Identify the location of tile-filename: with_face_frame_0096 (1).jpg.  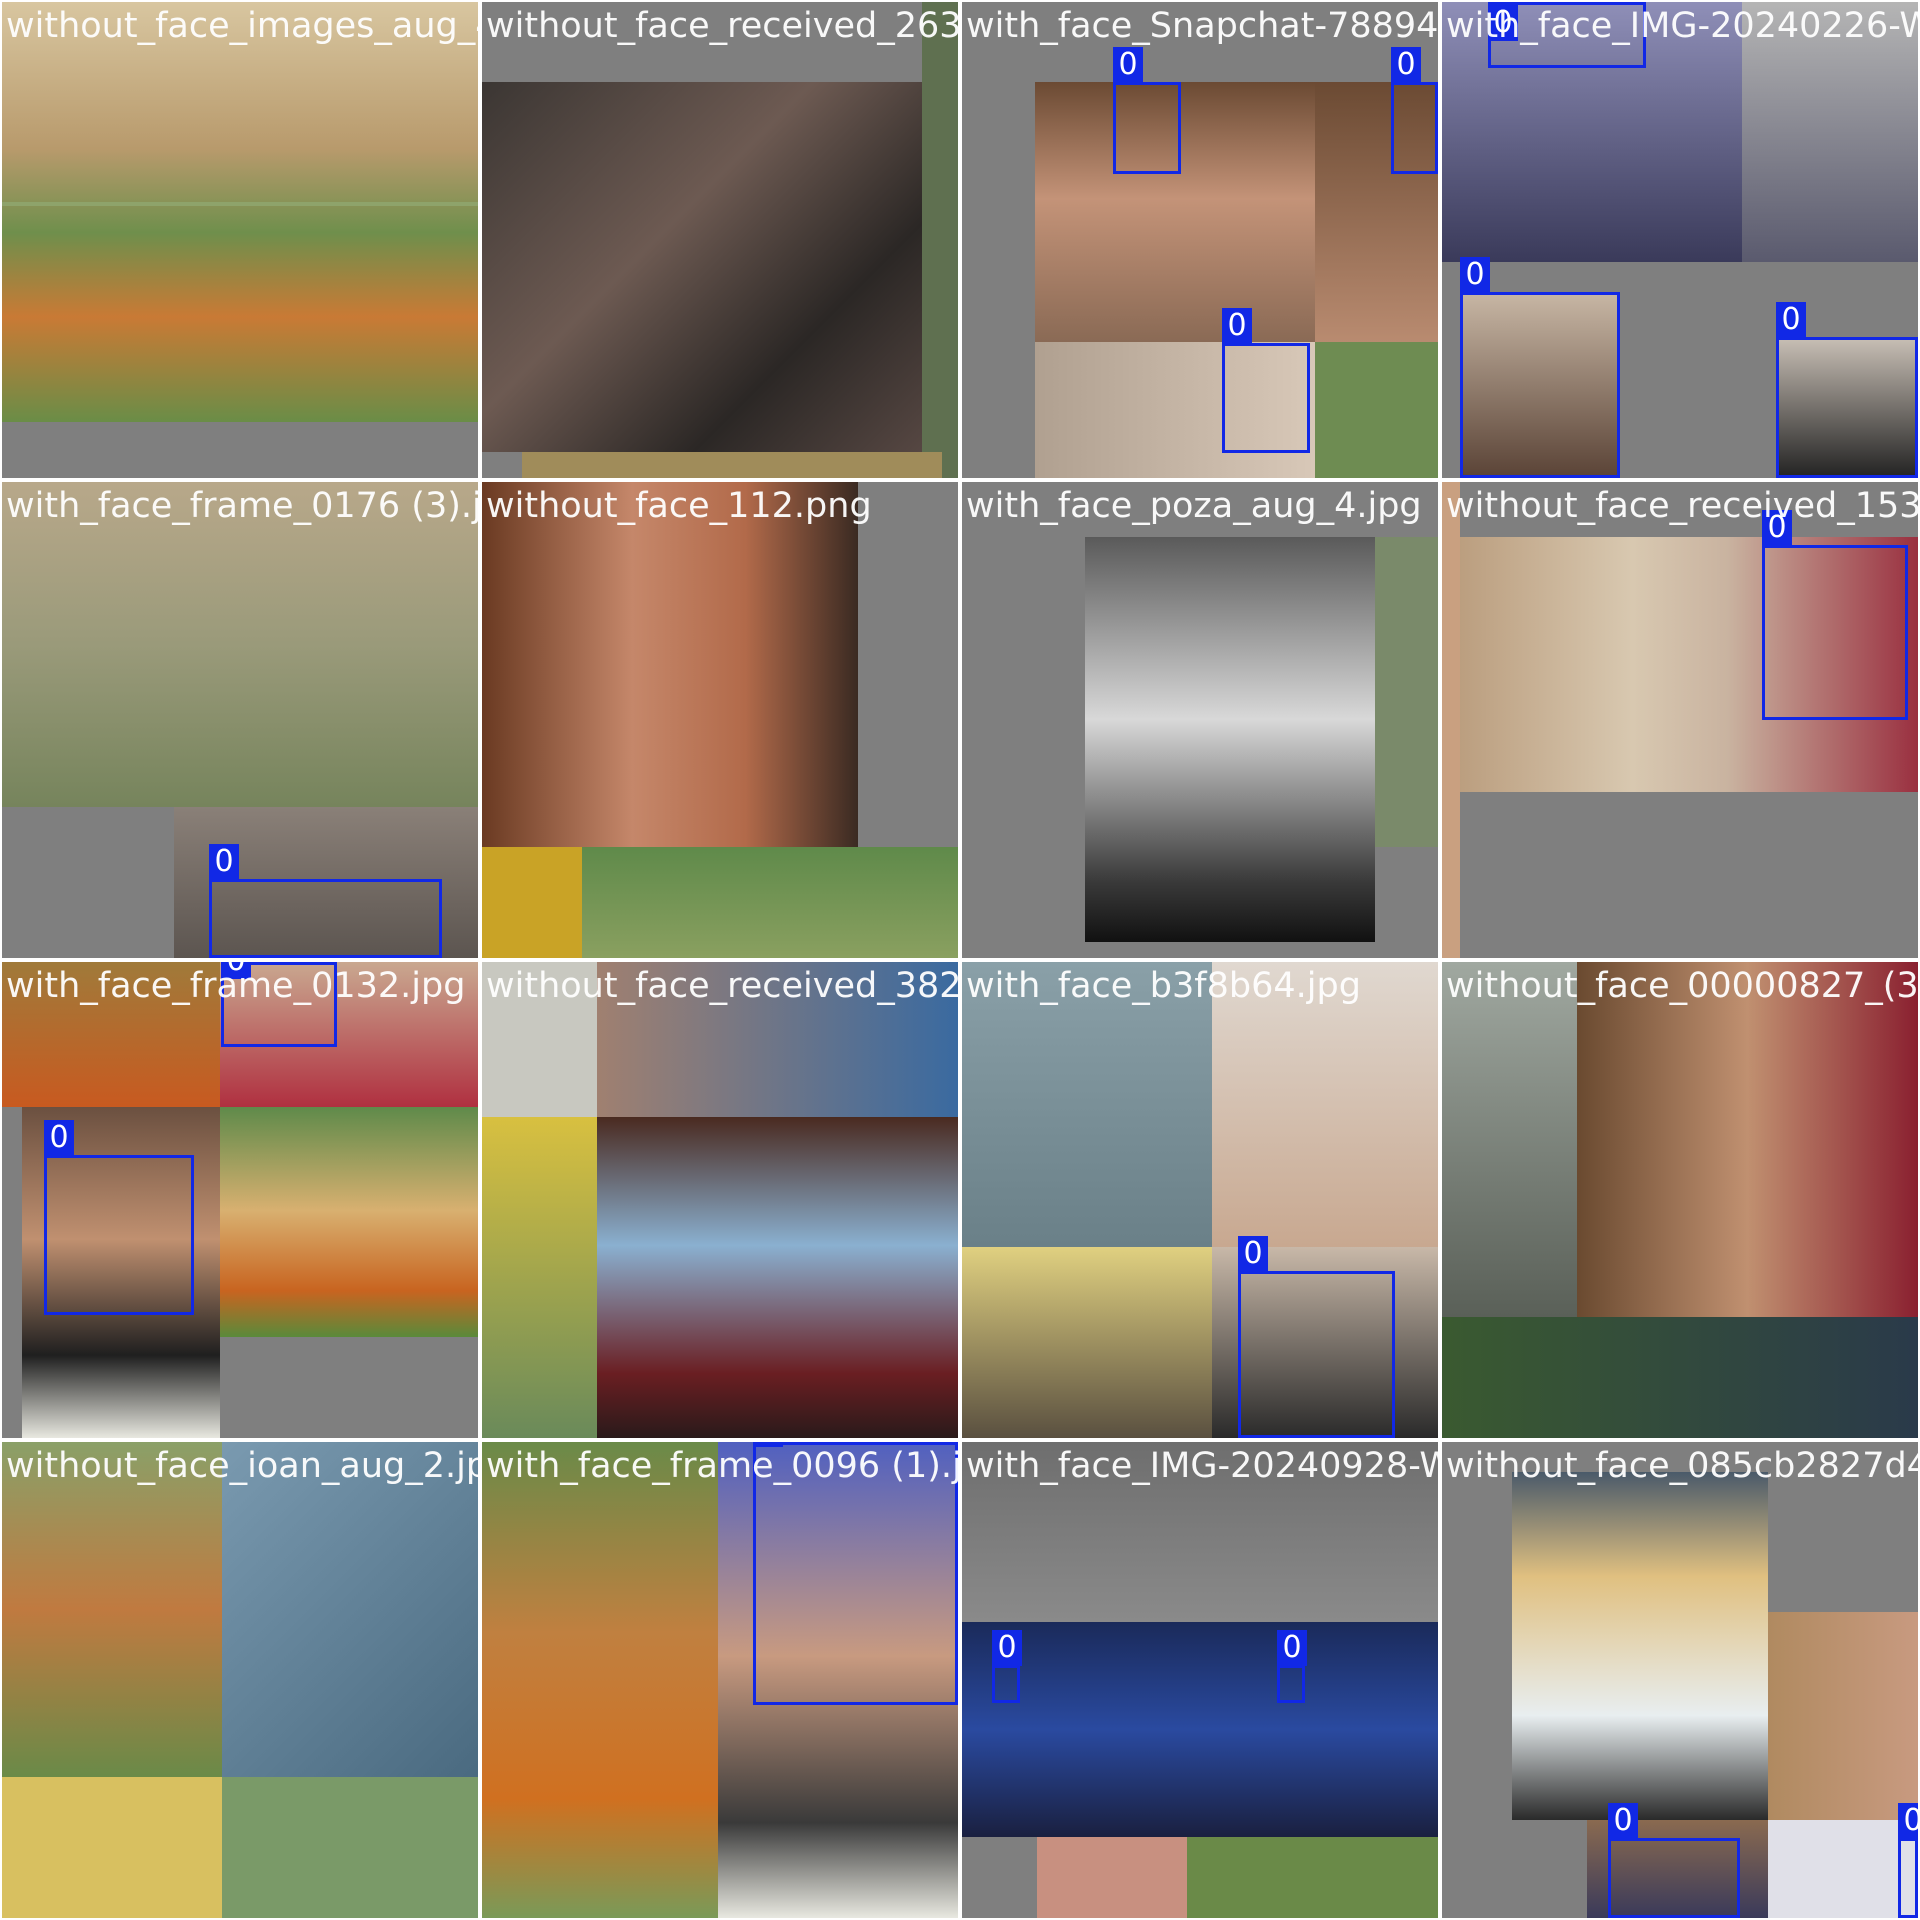
(722, 1466).